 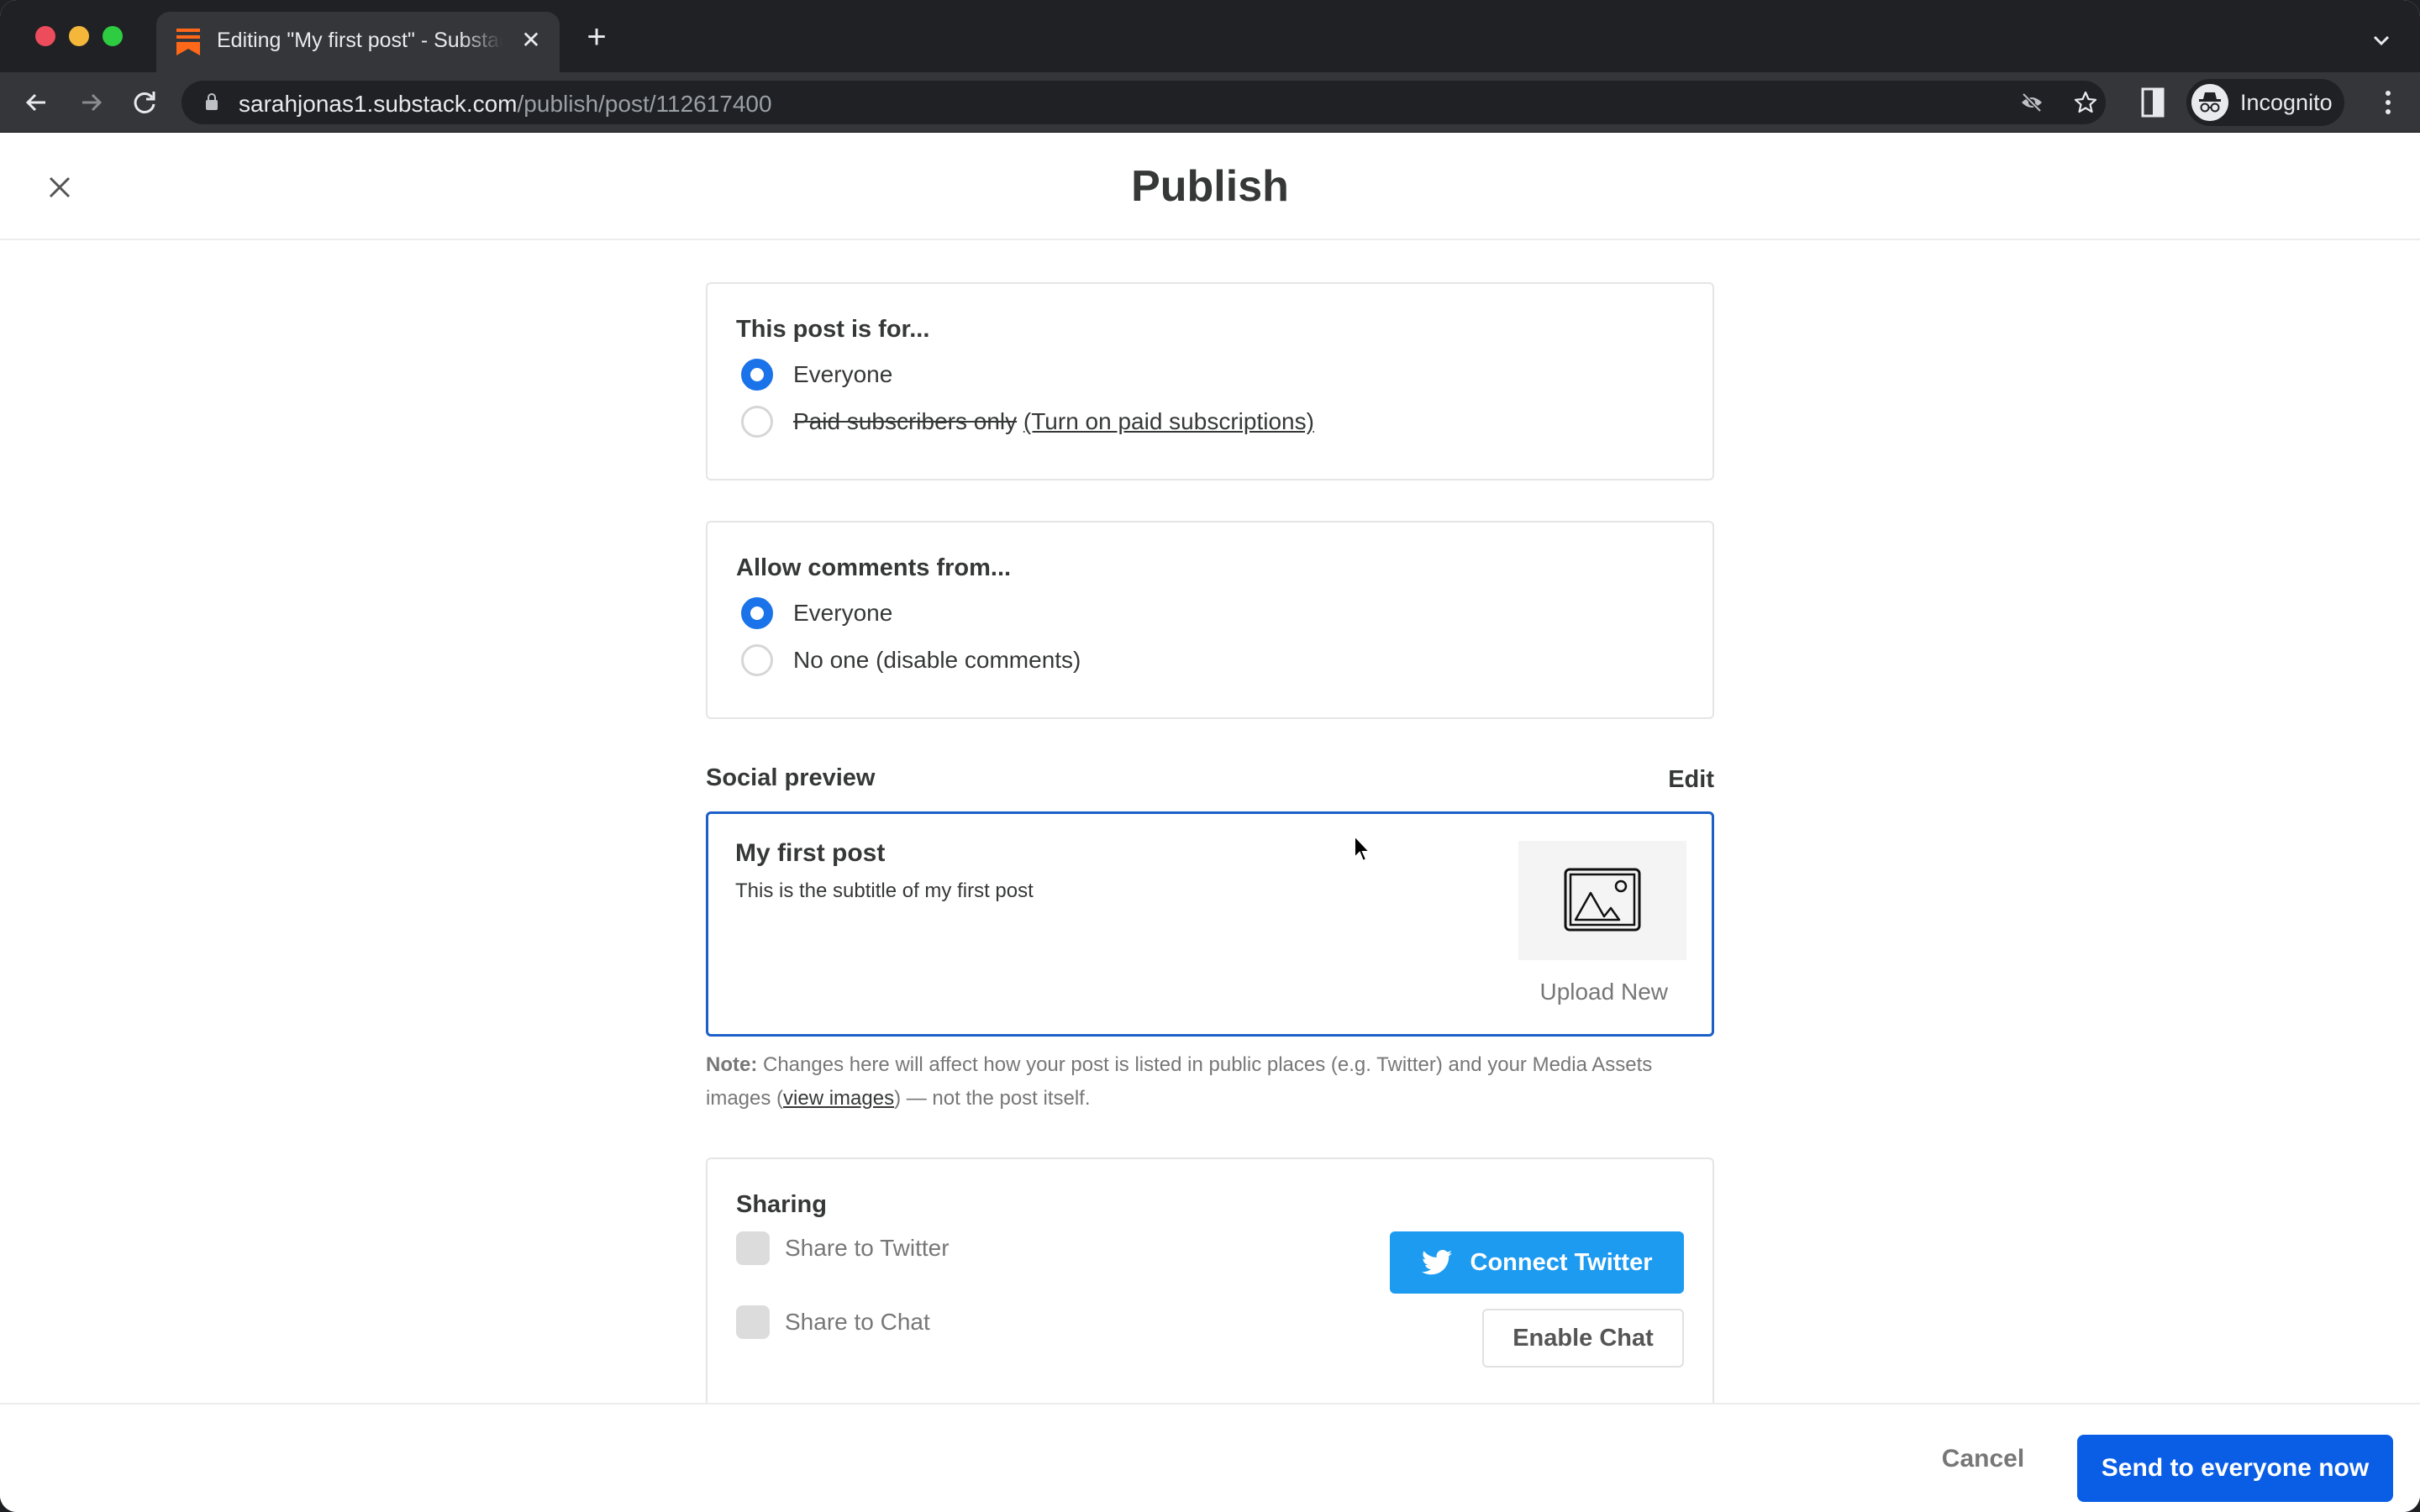 I want to click on url-path: /publish/post/112617400, so click(x=644, y=104).